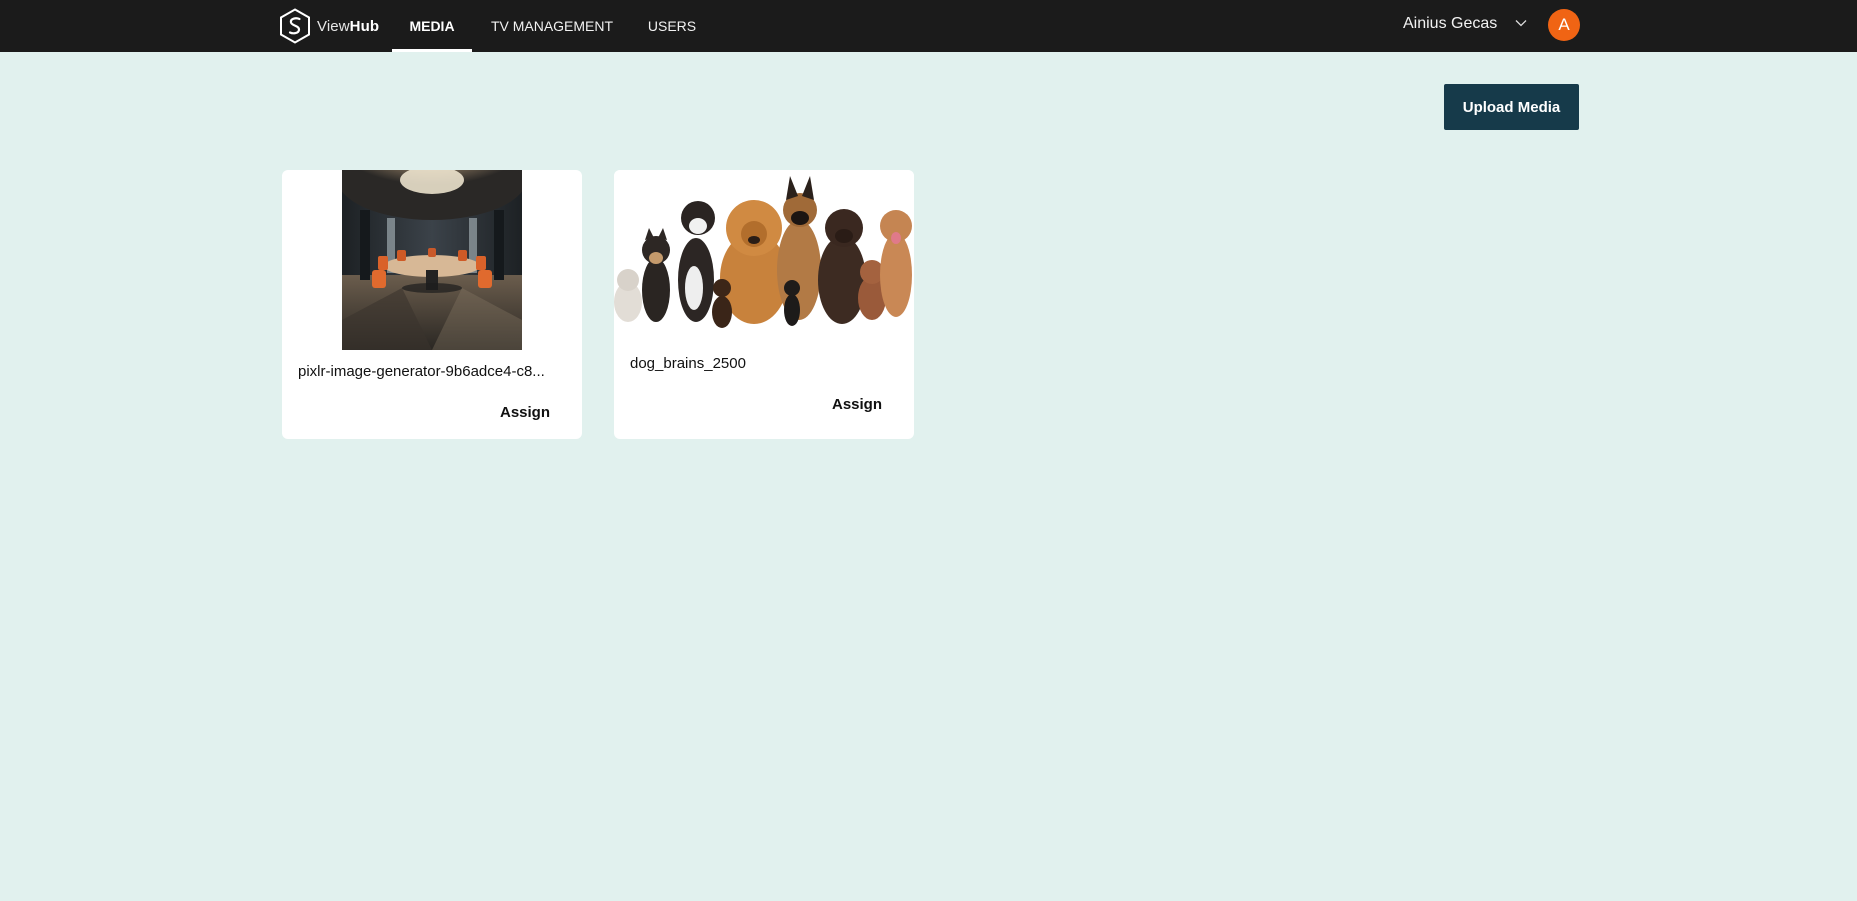 The width and height of the screenshot is (1857, 901). What do you see at coordinates (764, 250) in the screenshot?
I see `dogs-group-image` at bounding box center [764, 250].